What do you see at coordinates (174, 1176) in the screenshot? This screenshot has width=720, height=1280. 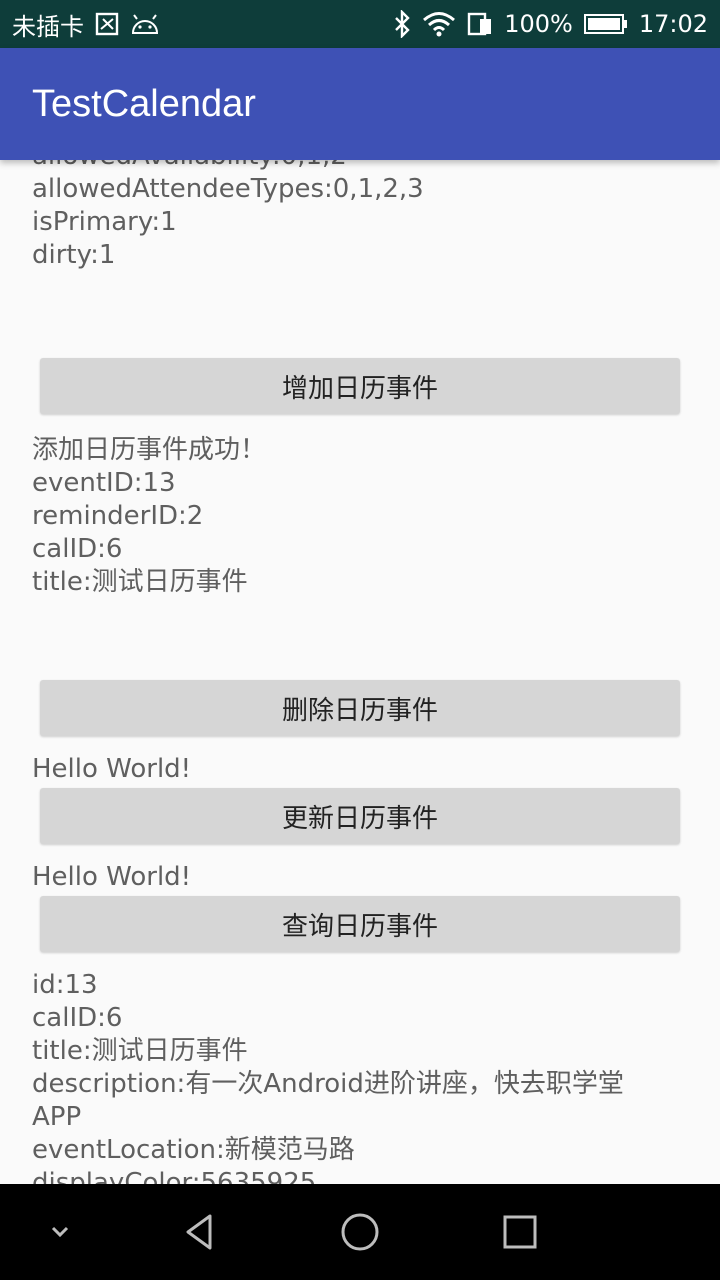 I see `query-result-line: displayColor:5635925` at bounding box center [174, 1176].